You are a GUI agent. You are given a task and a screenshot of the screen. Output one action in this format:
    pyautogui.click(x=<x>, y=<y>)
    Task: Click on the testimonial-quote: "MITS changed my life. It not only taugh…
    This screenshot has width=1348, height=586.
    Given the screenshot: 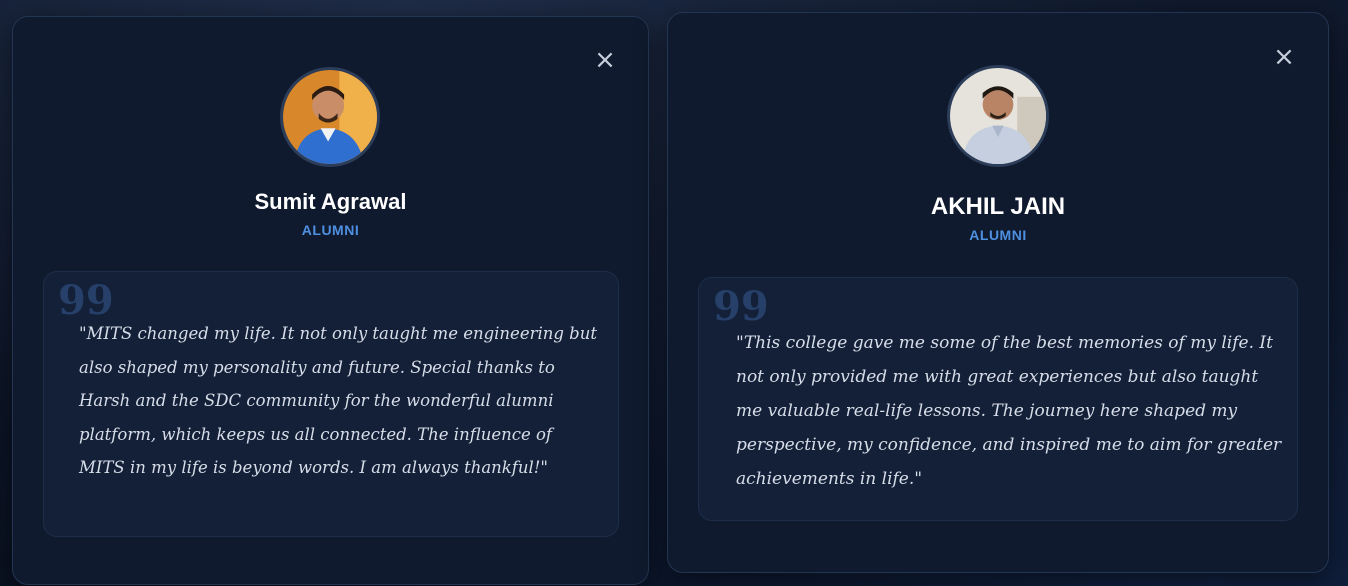 What is the action you would take?
    pyautogui.click(x=338, y=400)
    